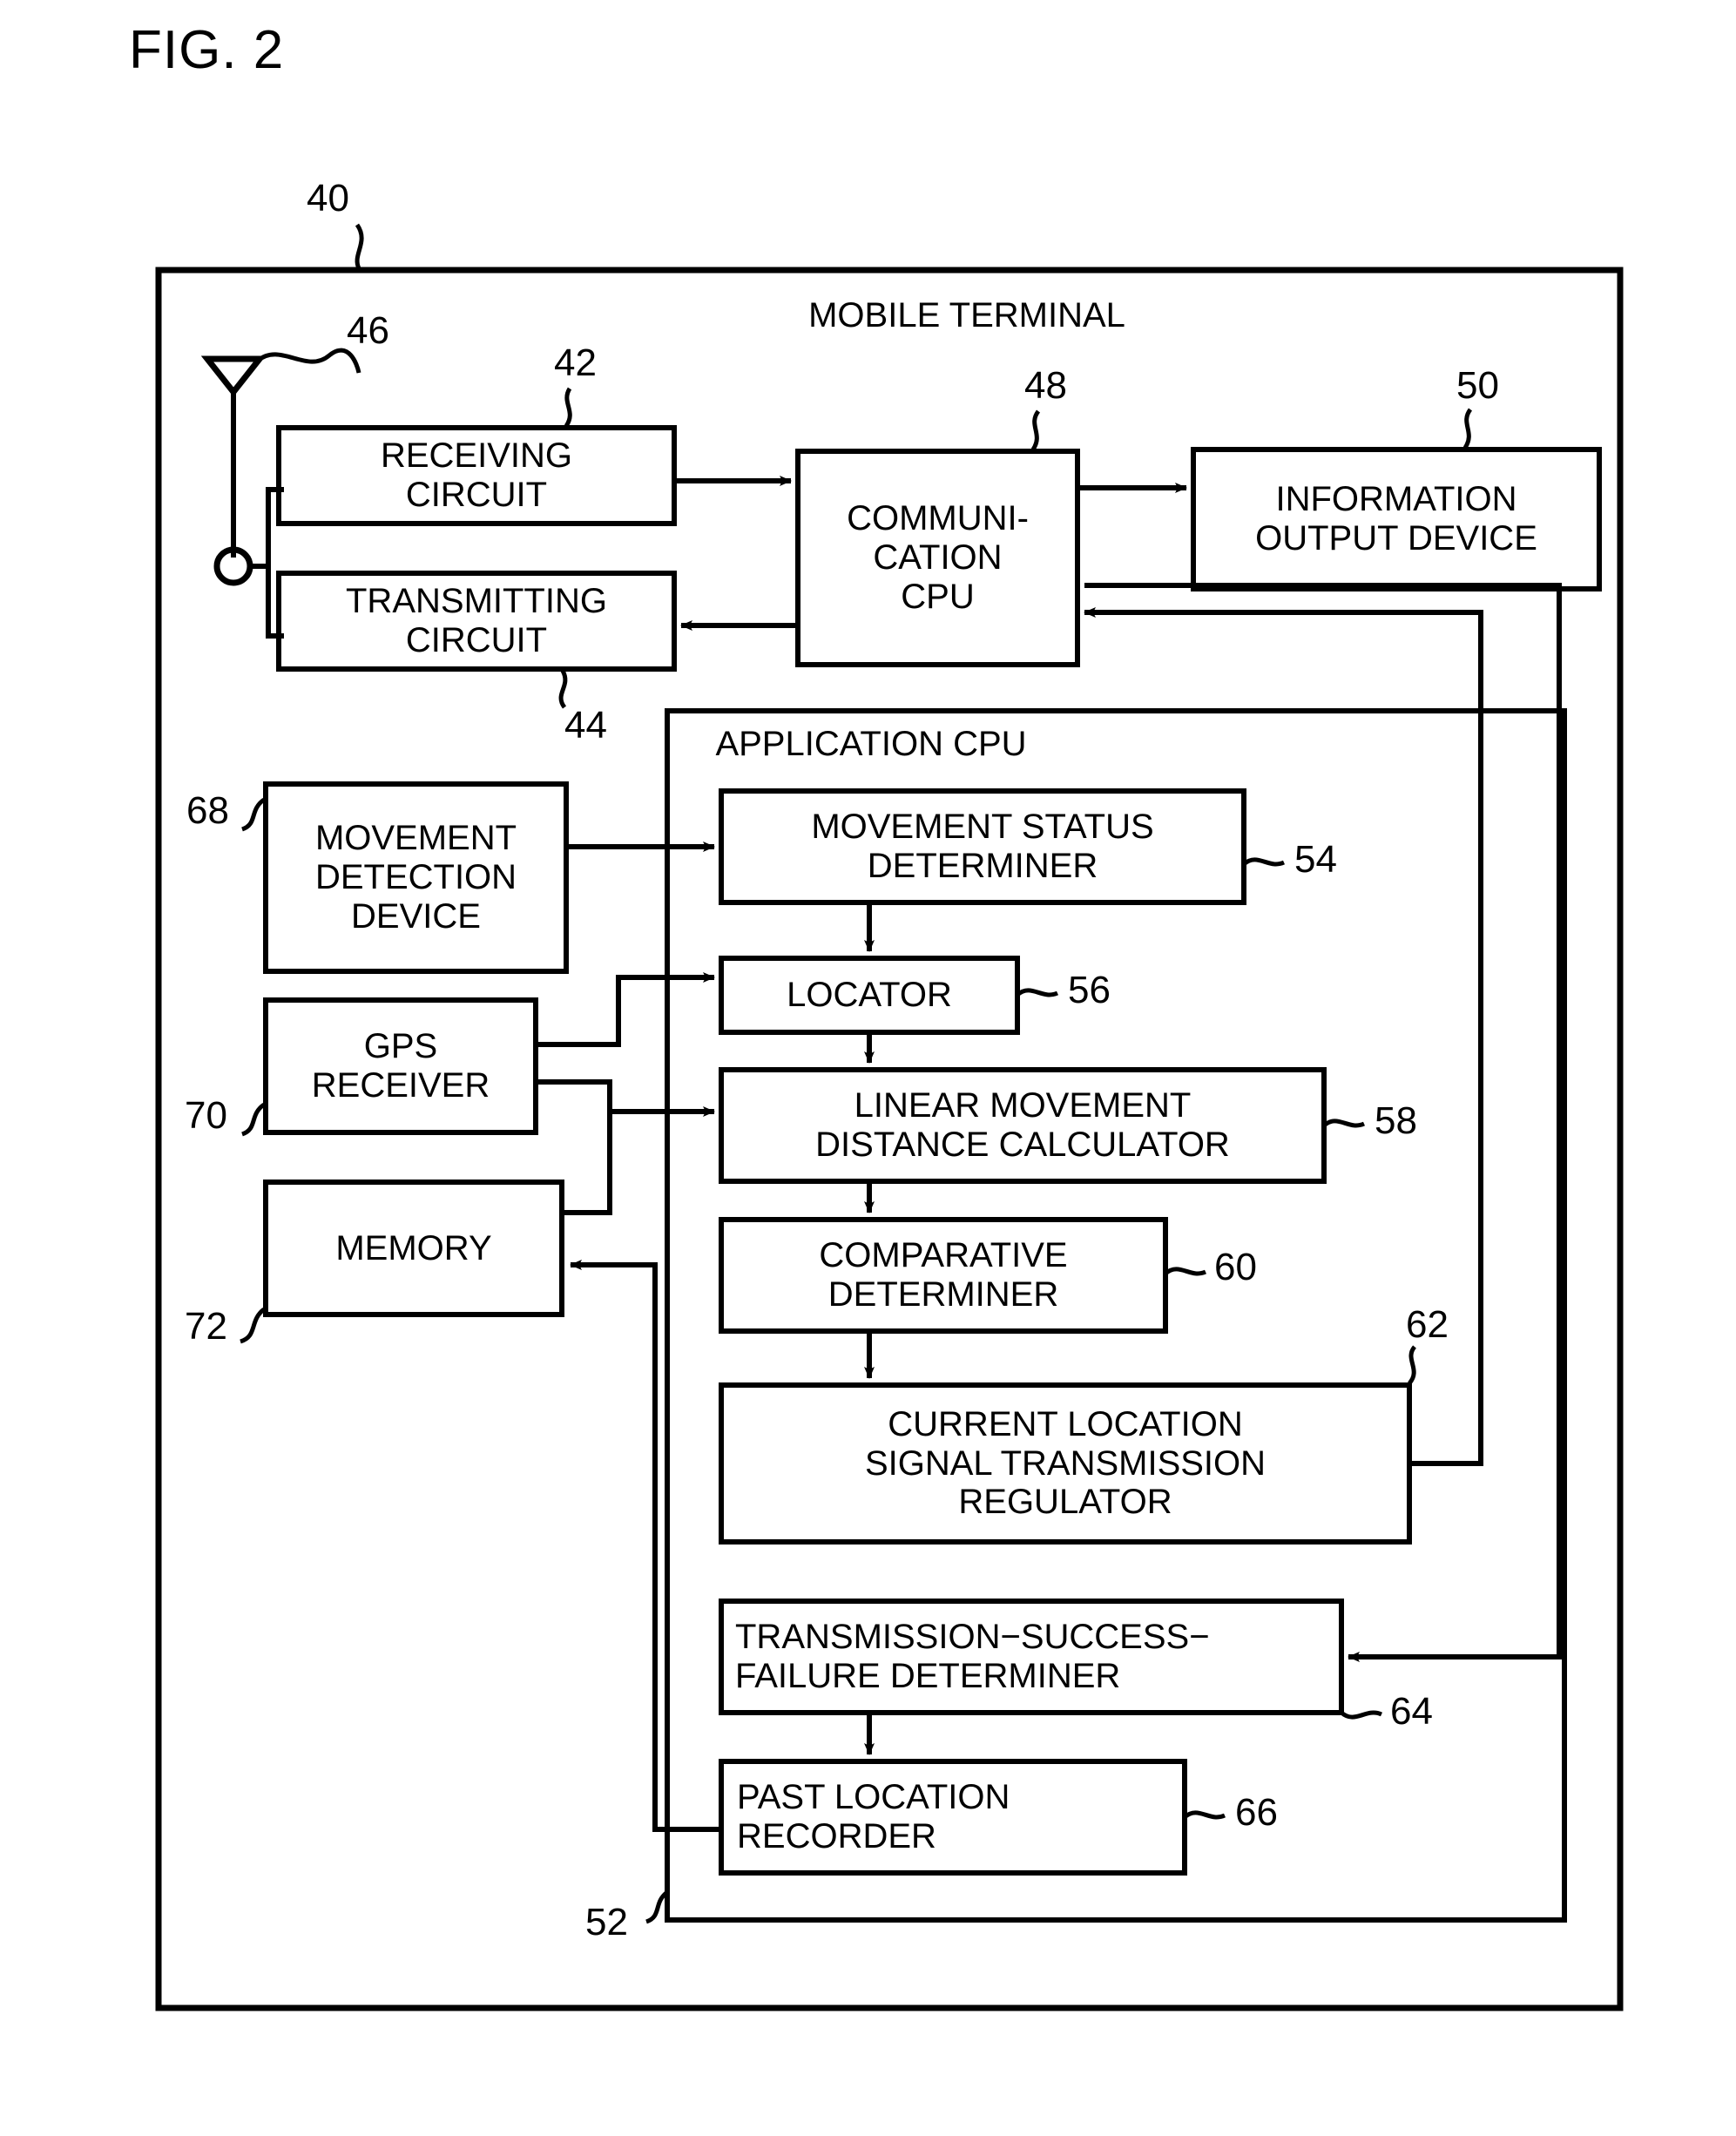 This screenshot has height=2136, width=1736. Describe the element at coordinates (982, 846) in the screenshot. I see `movement-status-determiner-label: MOVEMENT STATUS DETERMINER` at that location.